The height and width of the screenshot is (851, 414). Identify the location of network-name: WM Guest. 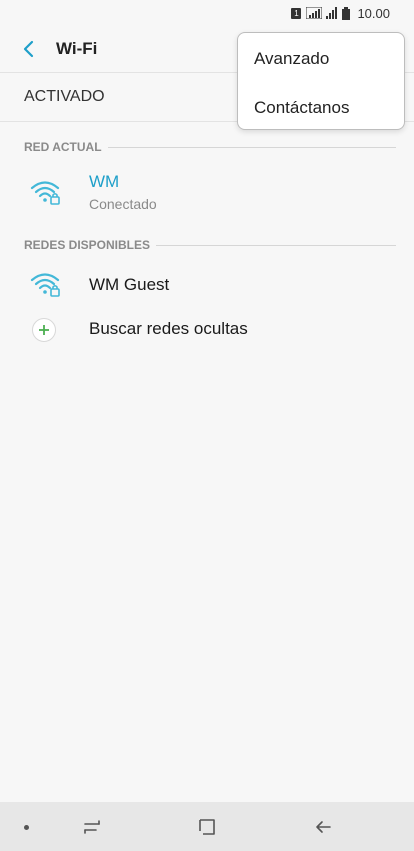
(129, 284).